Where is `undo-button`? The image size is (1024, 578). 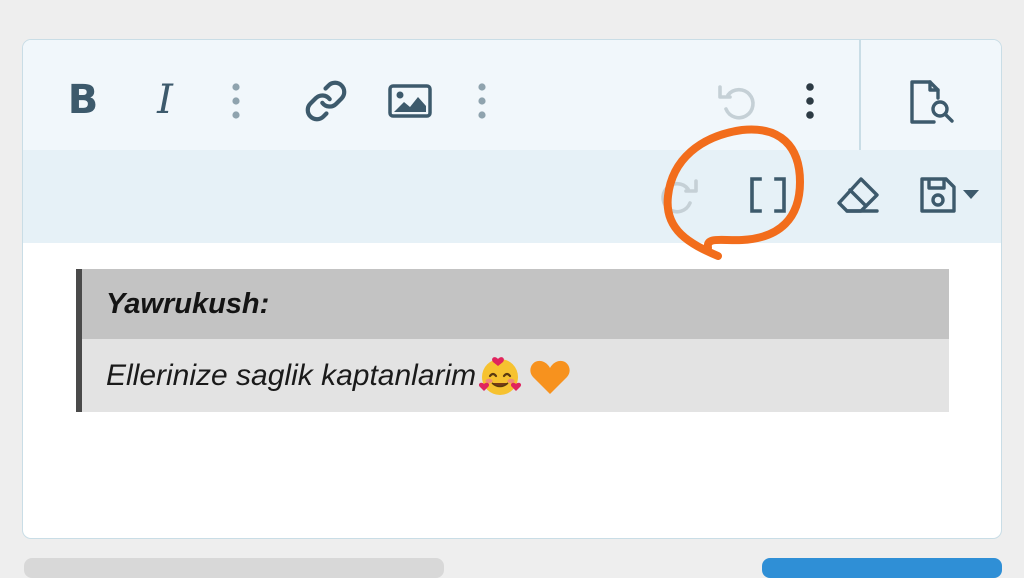
undo-button is located at coordinates (738, 101).